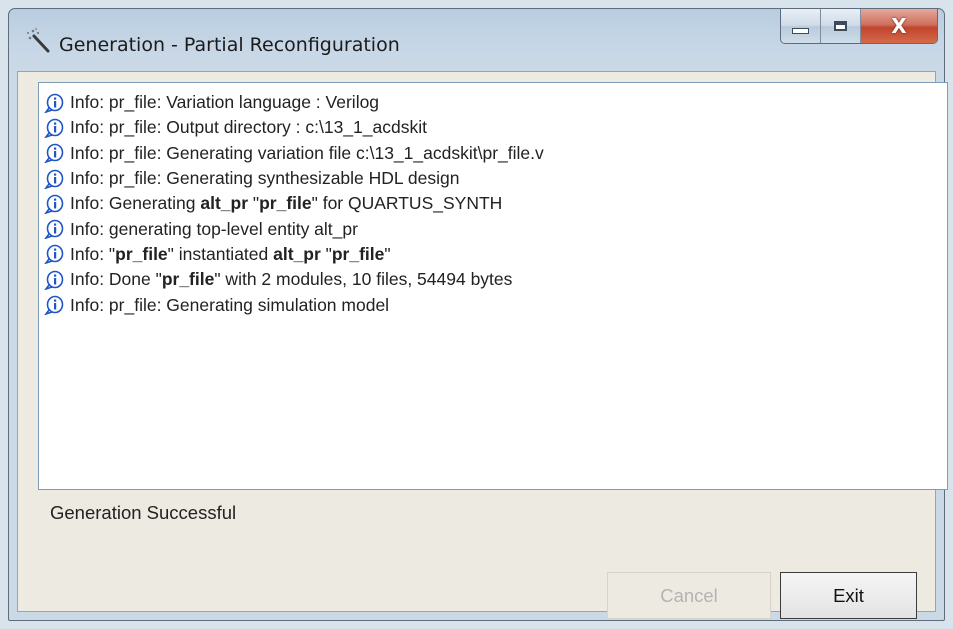 This screenshot has width=953, height=629. Describe the element at coordinates (848, 595) in the screenshot. I see `exit-button: Exit` at that location.